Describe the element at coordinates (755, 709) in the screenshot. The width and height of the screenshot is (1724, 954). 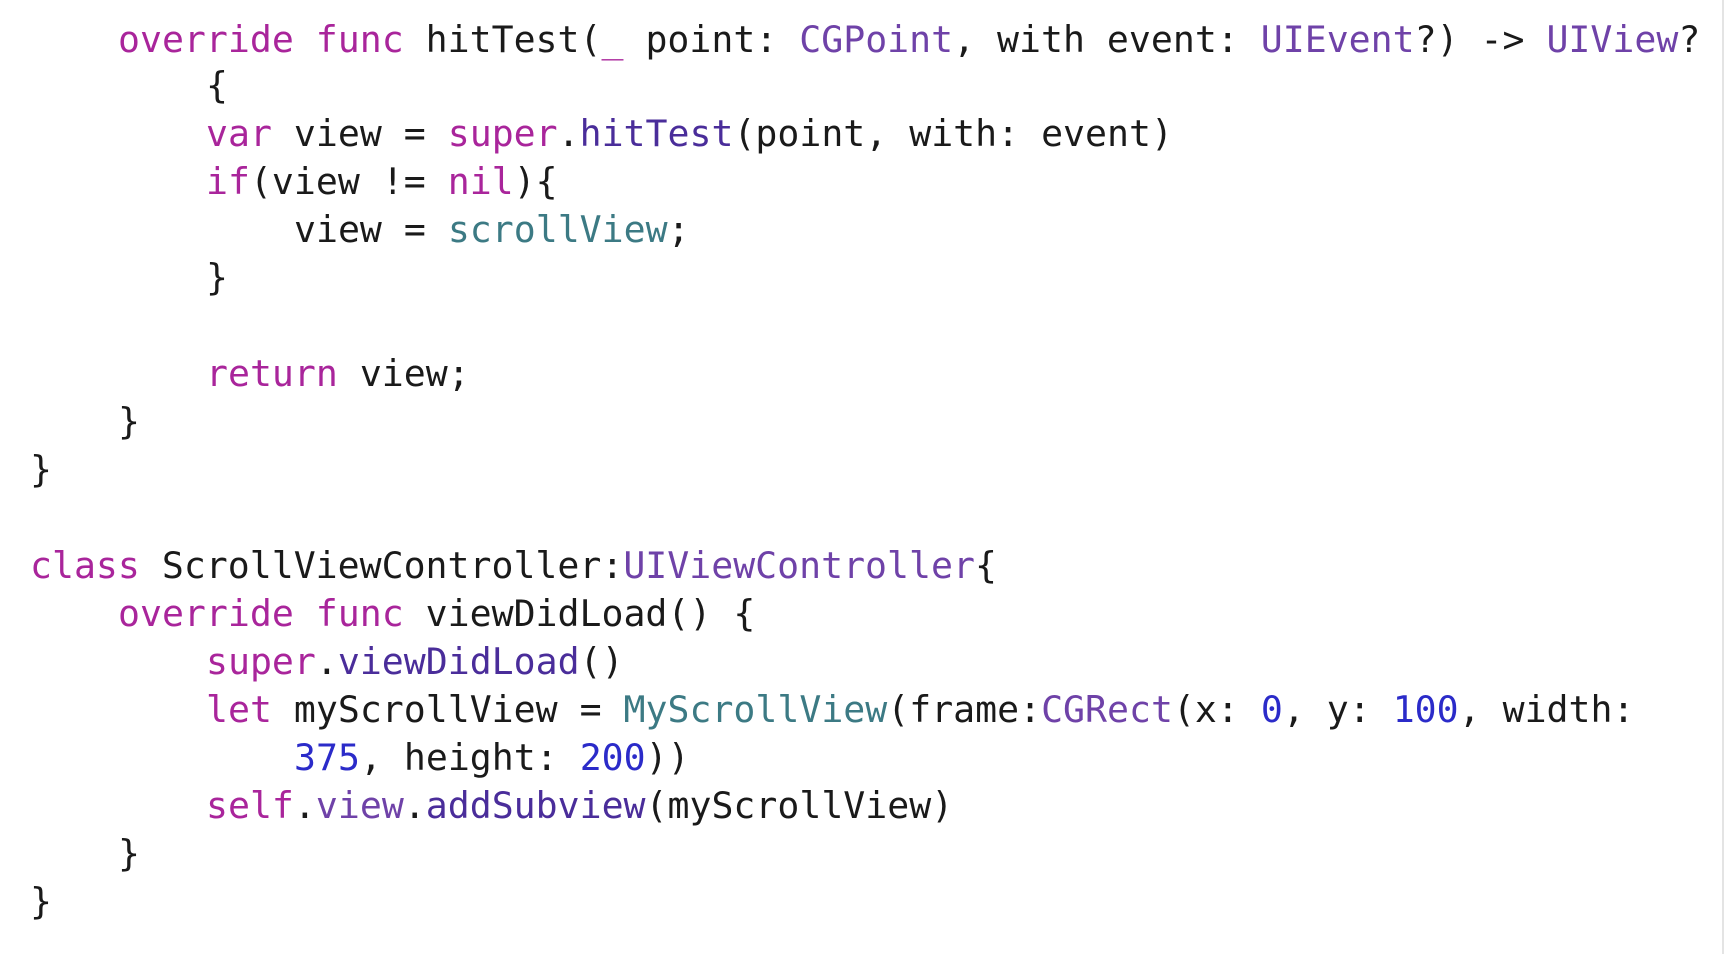
I see `code-token: MyScrollView` at that location.